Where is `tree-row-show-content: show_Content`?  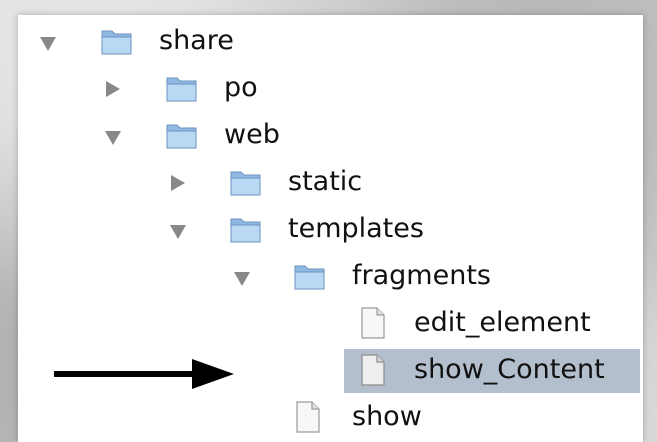 tree-row-show-content: show_Content is located at coordinates (492, 371).